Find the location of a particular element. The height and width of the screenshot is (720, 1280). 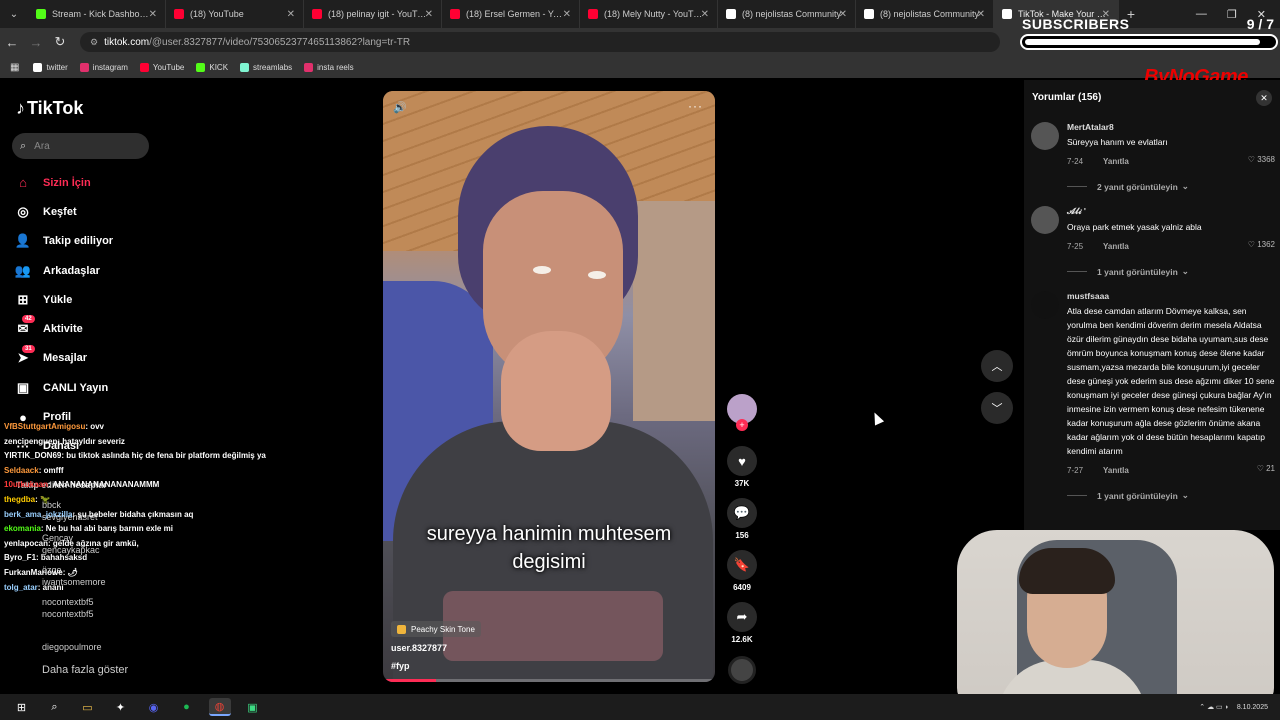

browser-tab: (18) Ersel Germen - YouTube✕ is located at coordinates (511, 14).